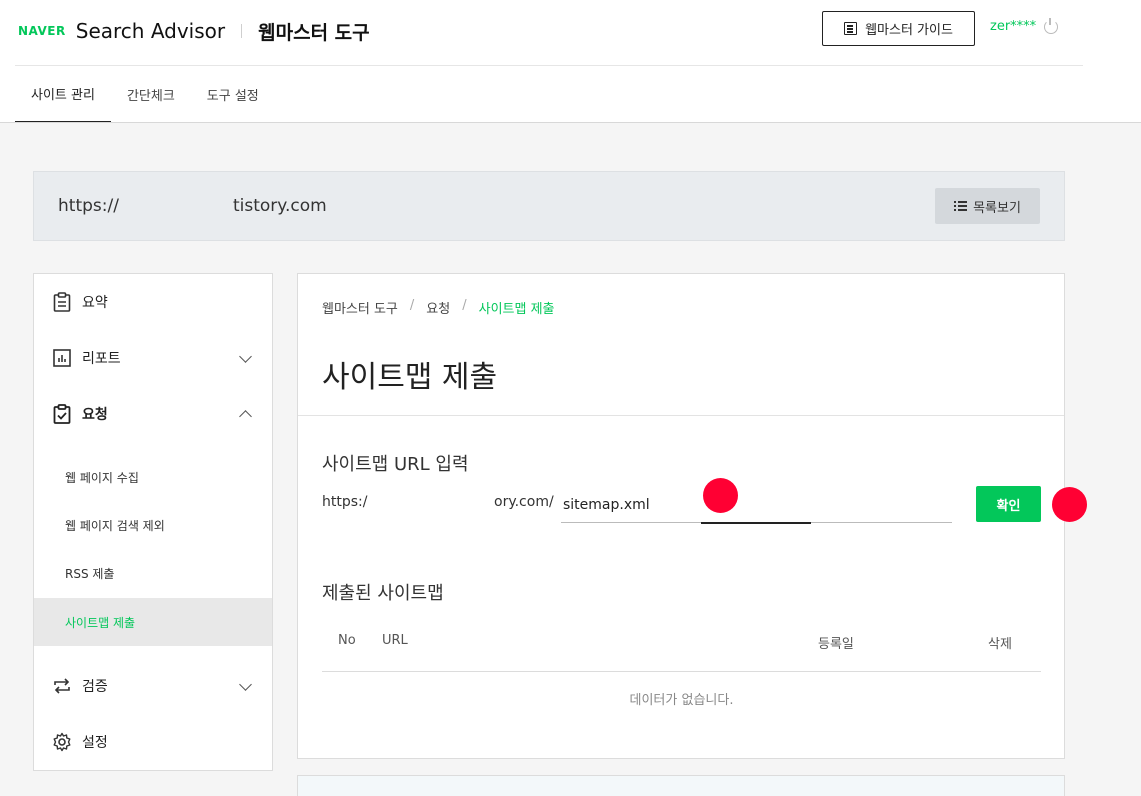  Describe the element at coordinates (101, 359) in the screenshot. I see `sidebar-item-report-label: 리포트` at that location.